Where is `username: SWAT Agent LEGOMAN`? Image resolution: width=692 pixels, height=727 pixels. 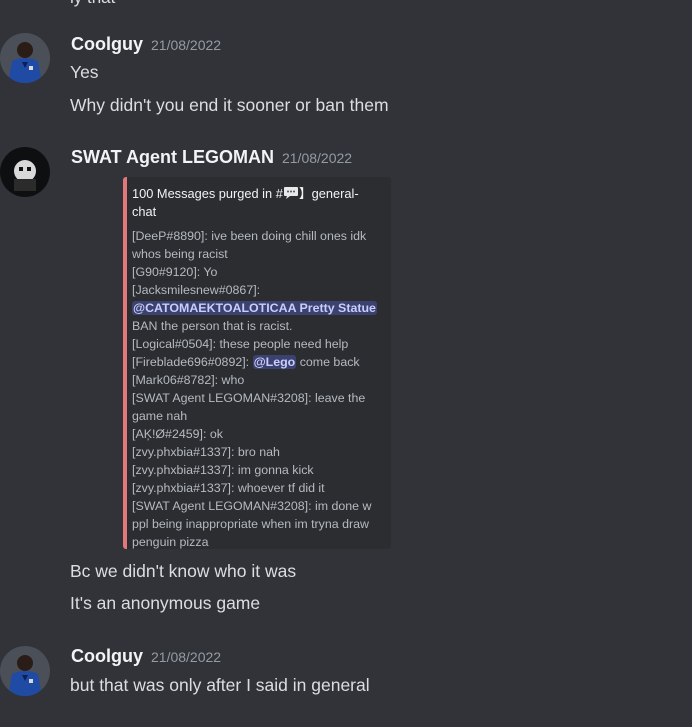
username: SWAT Agent LEGOMAN is located at coordinates (172, 157).